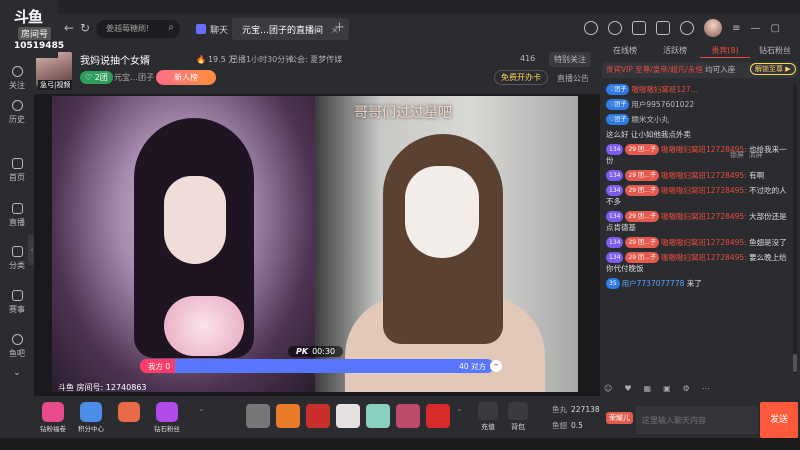  I want to click on points-center-button: 积分中心, so click(91, 417).